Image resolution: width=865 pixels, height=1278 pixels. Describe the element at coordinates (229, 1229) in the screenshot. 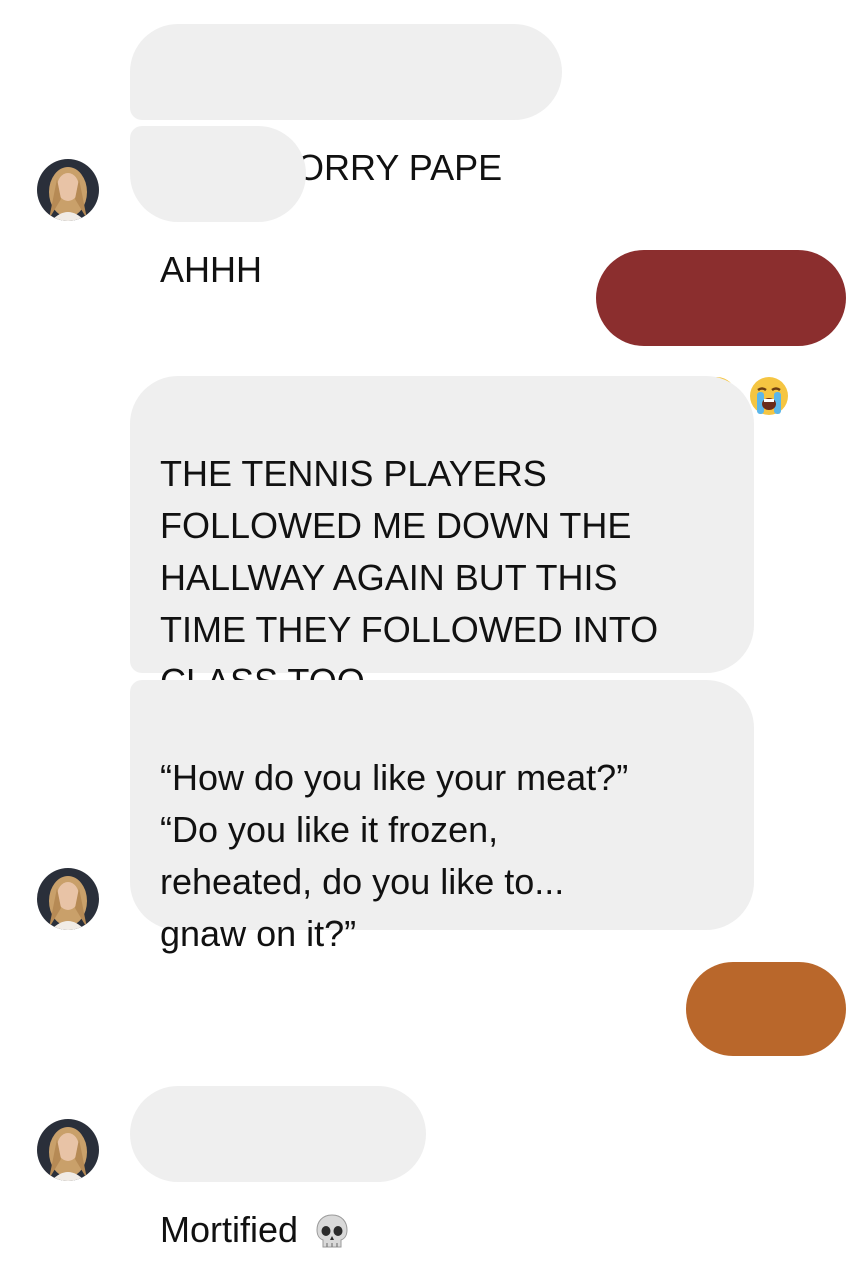

I see `message-text: Mortified` at that location.